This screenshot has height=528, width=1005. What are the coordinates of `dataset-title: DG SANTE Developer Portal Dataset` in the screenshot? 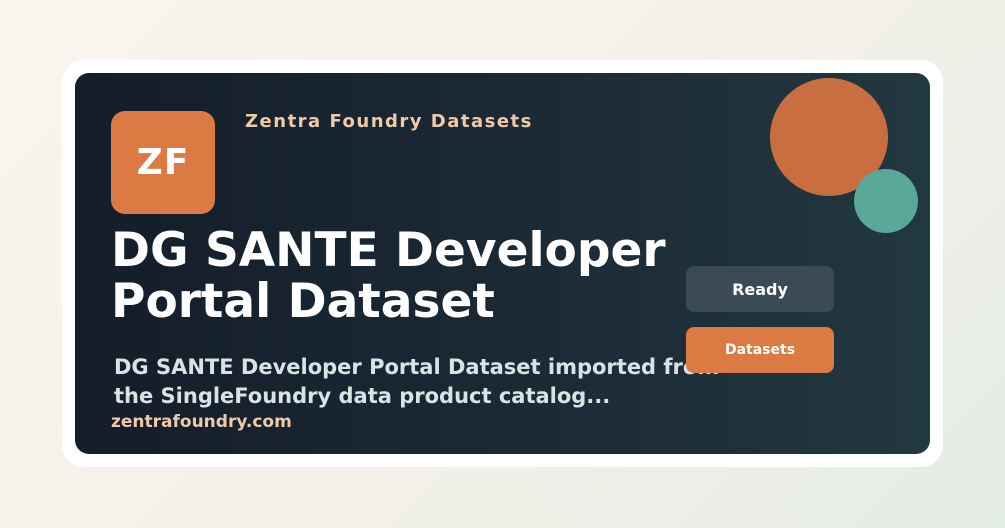 It's located at (388, 276).